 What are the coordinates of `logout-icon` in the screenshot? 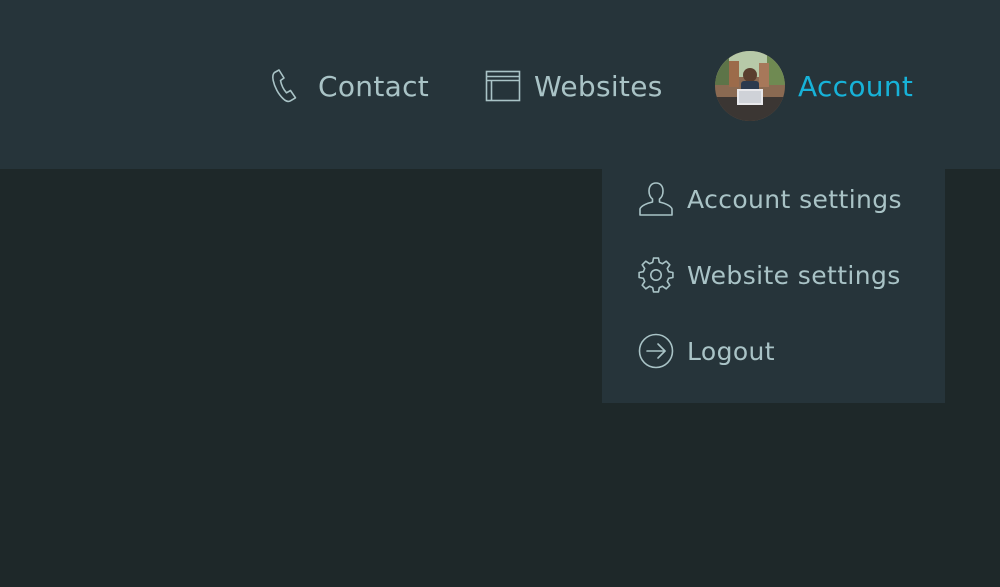 It's located at (656, 351).